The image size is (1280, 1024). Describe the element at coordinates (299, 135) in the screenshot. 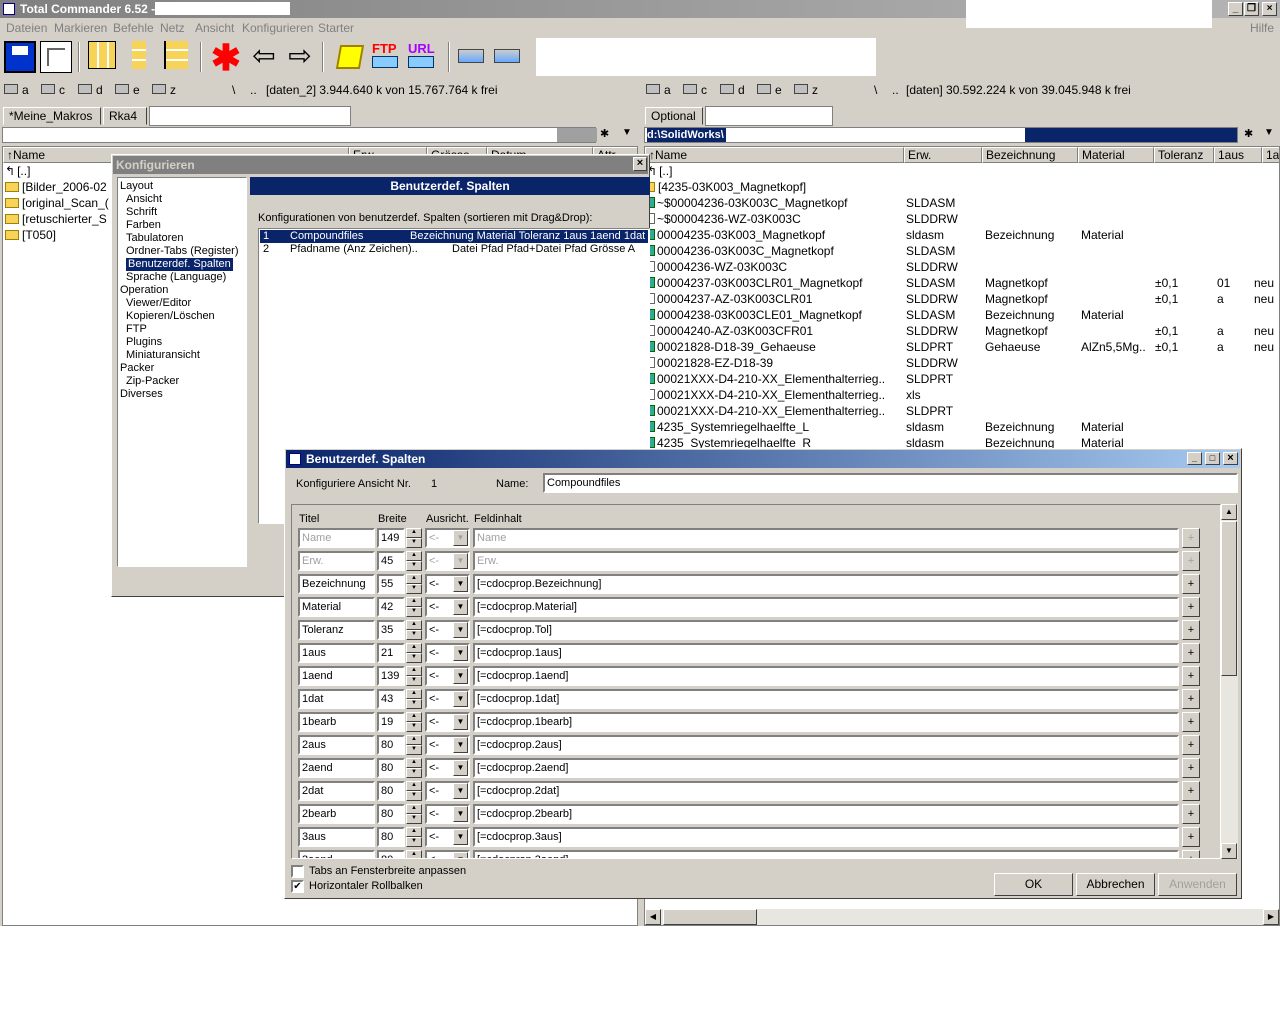

I see `left-path-bar` at that location.